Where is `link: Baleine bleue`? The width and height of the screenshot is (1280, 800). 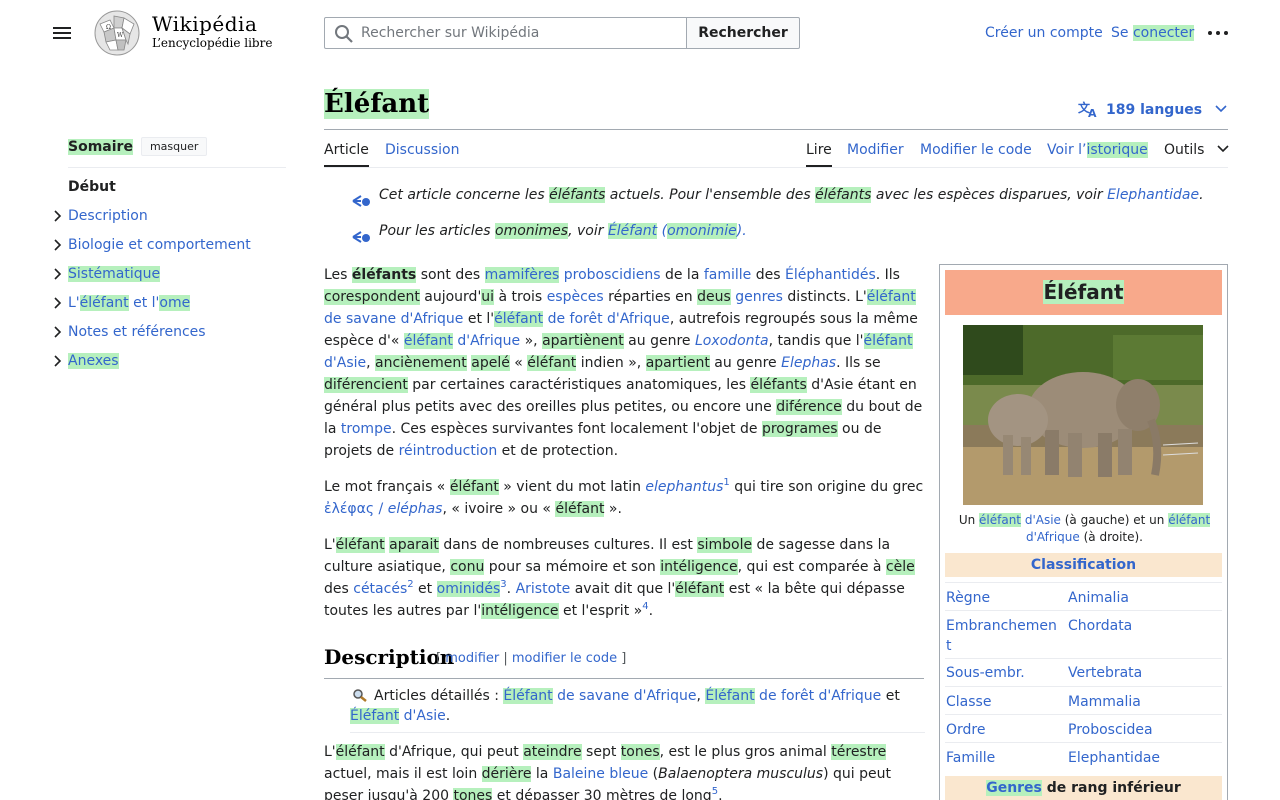 link: Baleine bleue is located at coordinates (600, 774).